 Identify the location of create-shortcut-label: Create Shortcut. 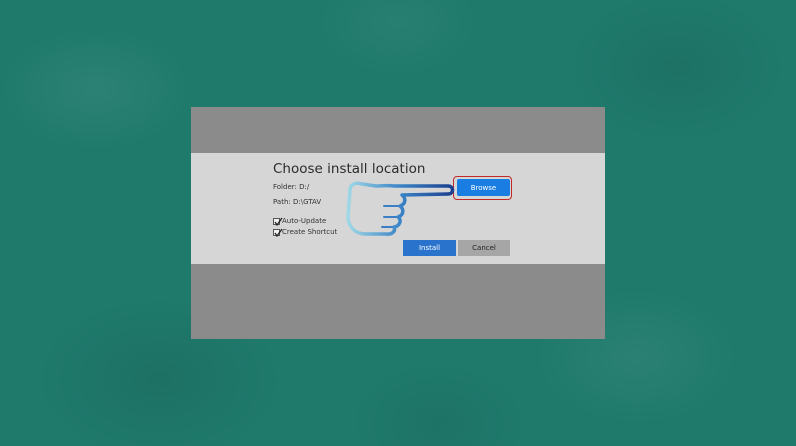
(310, 232).